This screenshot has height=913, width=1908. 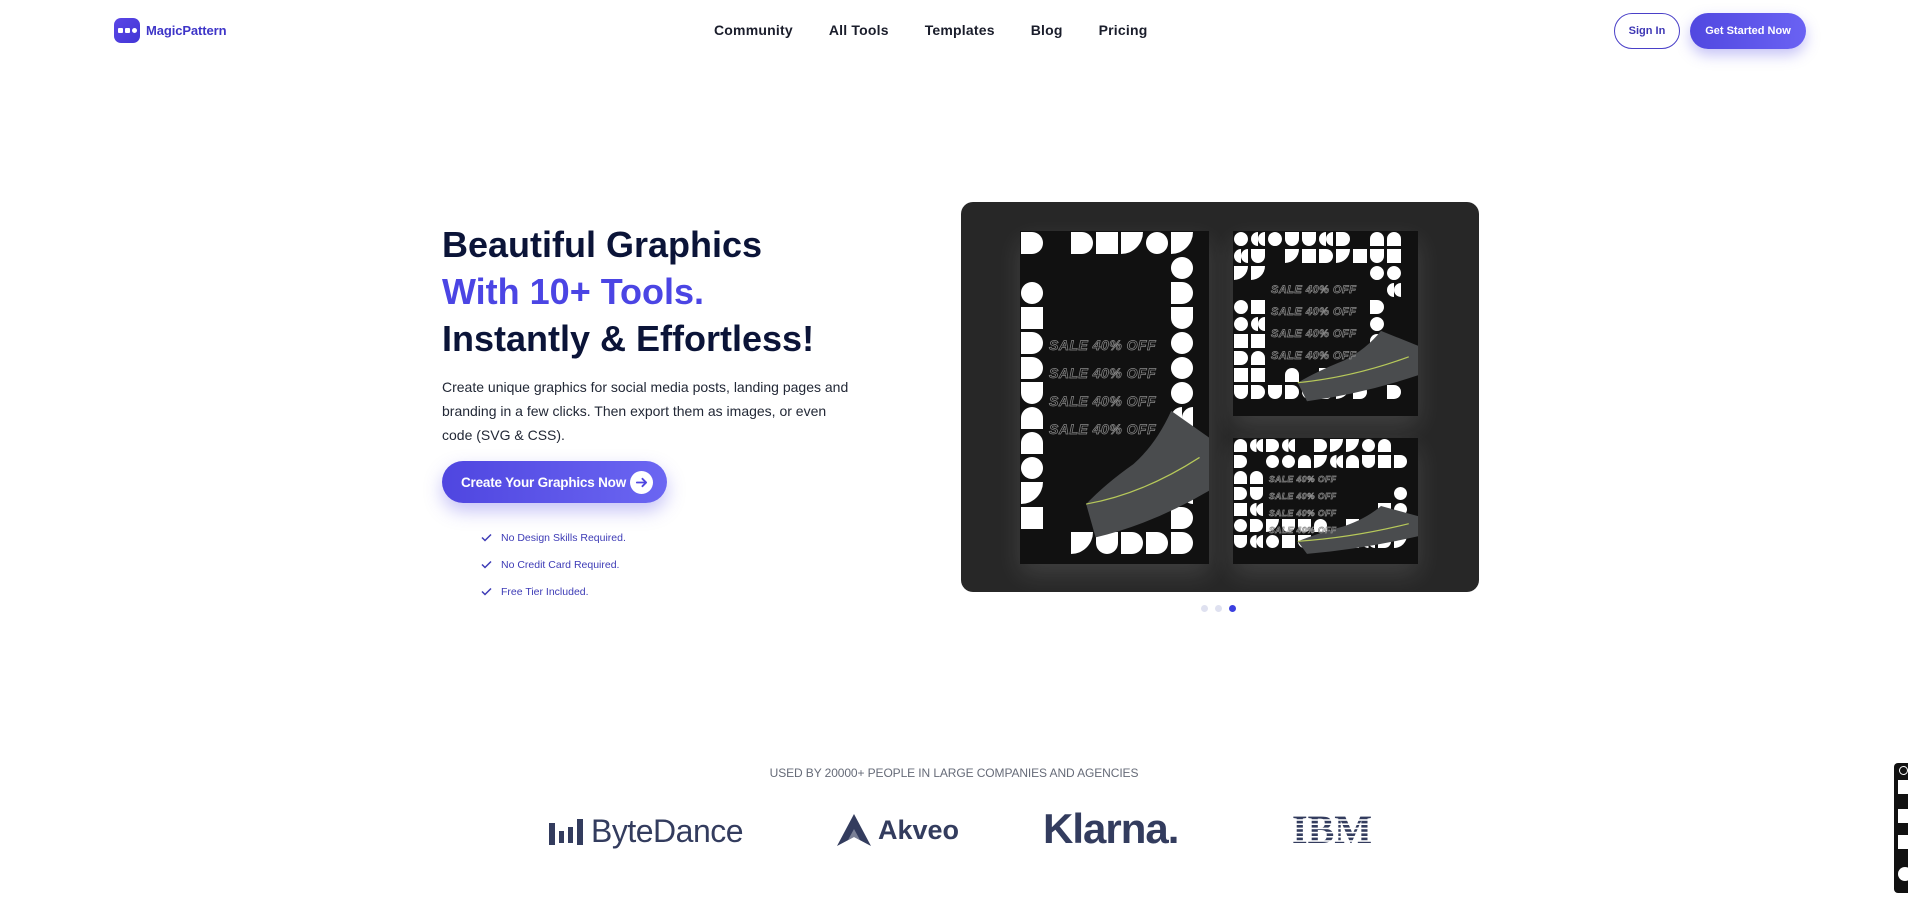 I want to click on search-icon, so click(x=1903, y=787).